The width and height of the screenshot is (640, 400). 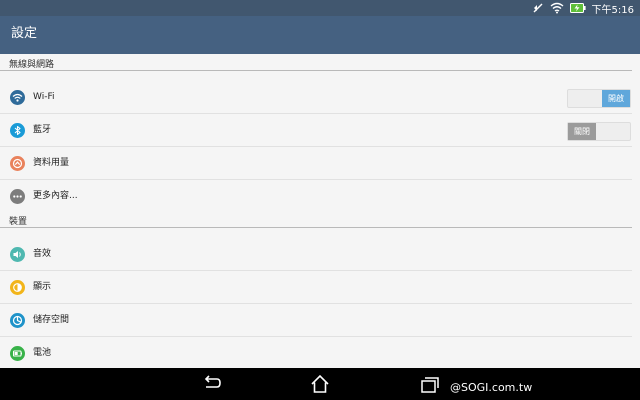 I want to click on mute-icon, so click(x=538, y=8).